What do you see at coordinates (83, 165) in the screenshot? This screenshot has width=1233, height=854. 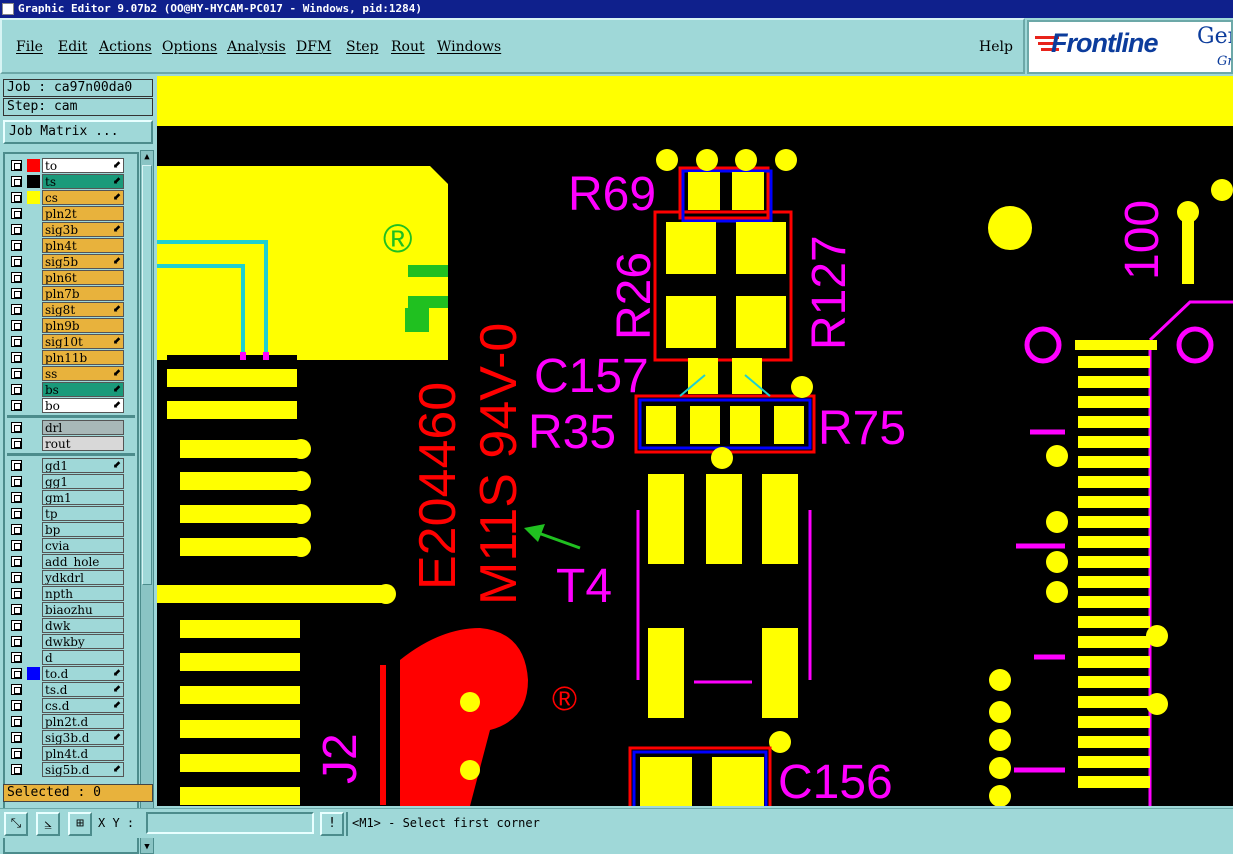 I see `layer-name: to ⬋` at bounding box center [83, 165].